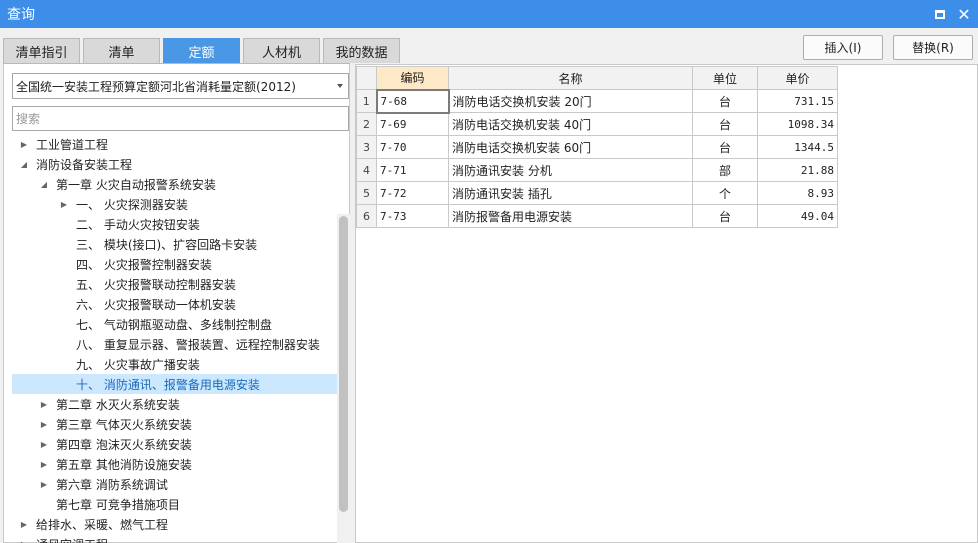 The width and height of the screenshot is (978, 543). I want to click on tree-node: ▶ 第四章 泡沫灭火系统安装, so click(174, 444).